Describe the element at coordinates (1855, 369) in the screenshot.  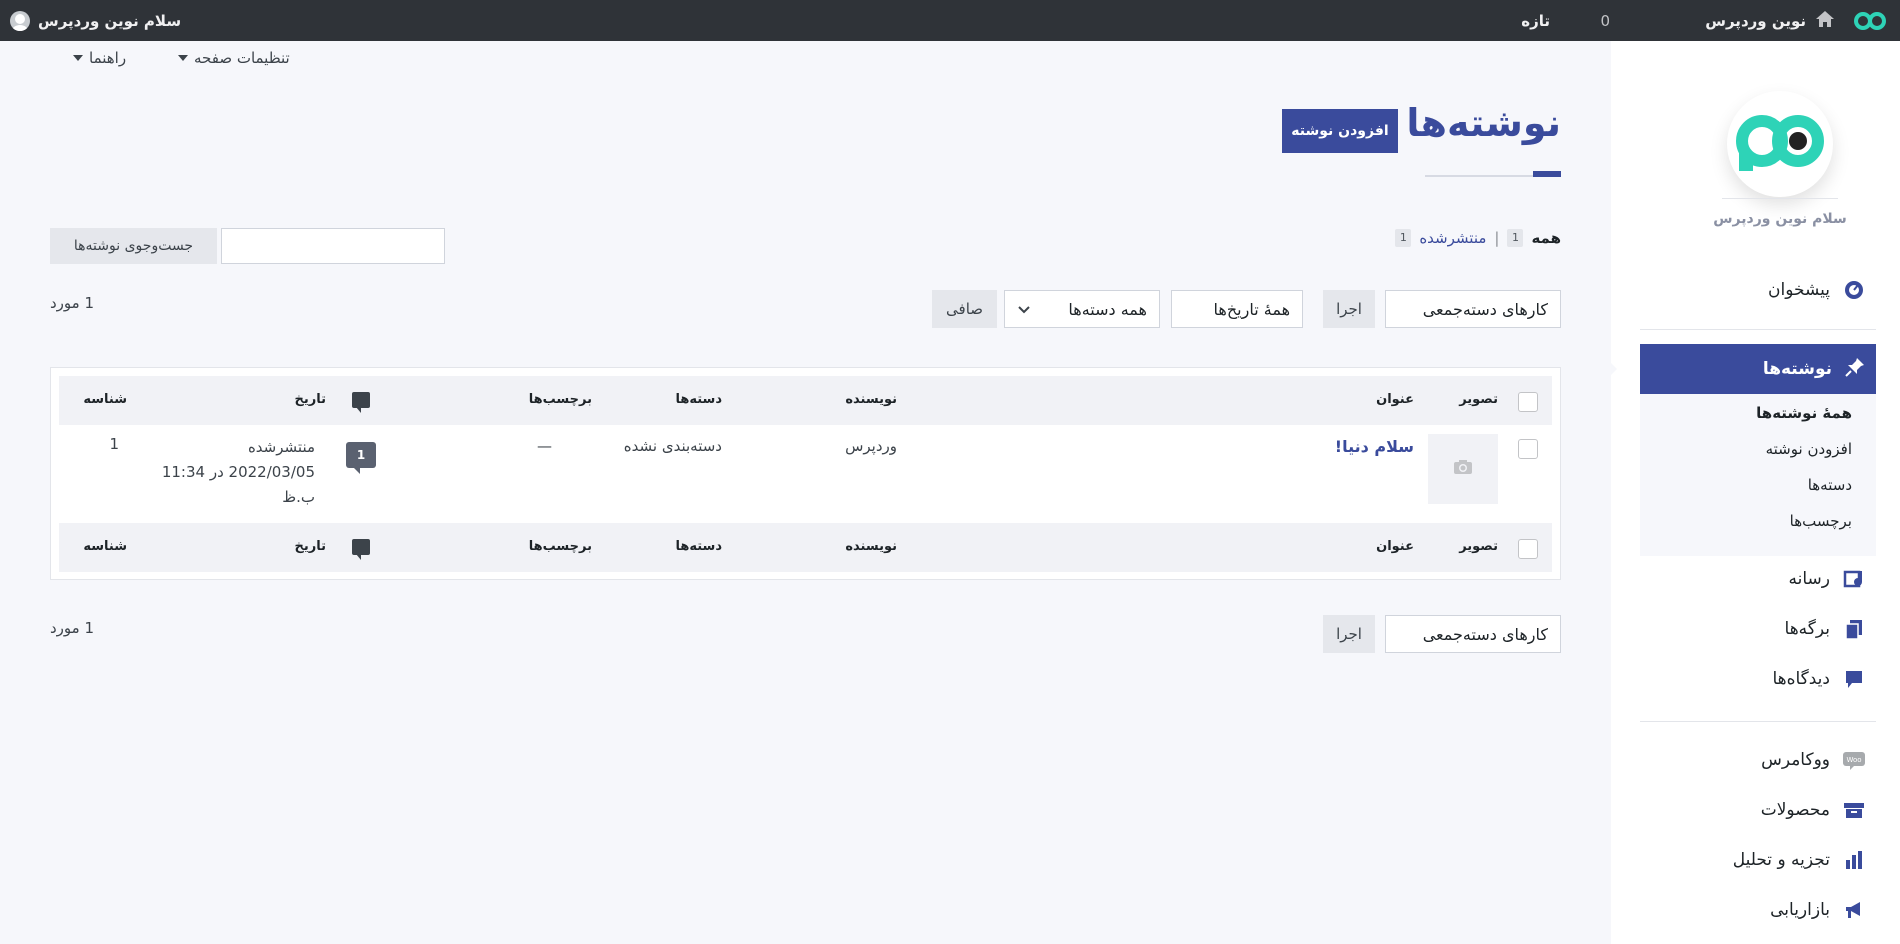
I see `pin-icon` at that location.